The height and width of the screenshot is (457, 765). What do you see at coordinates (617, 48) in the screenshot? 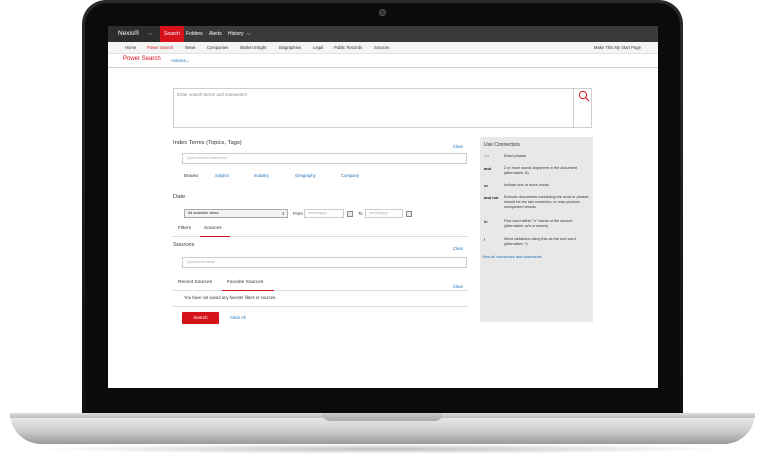
I see `make-start-page-link: Make This My Start Page` at bounding box center [617, 48].